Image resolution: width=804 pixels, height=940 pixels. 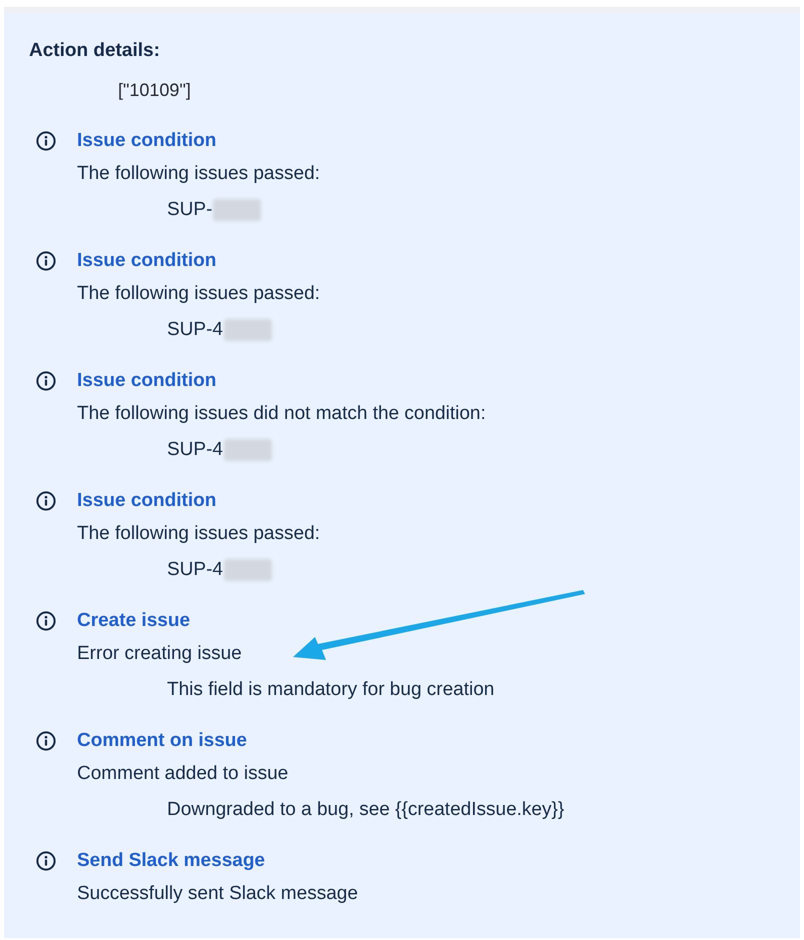 I want to click on entry-message: Comment added to issue, so click(x=183, y=774).